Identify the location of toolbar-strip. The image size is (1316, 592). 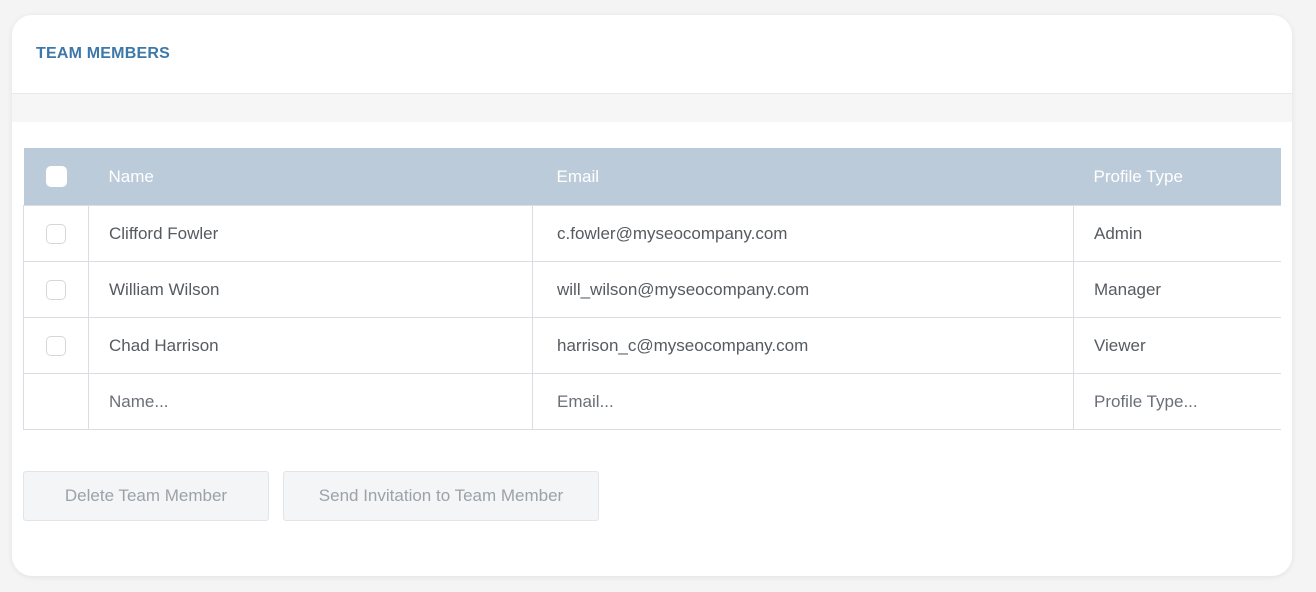
(652, 108).